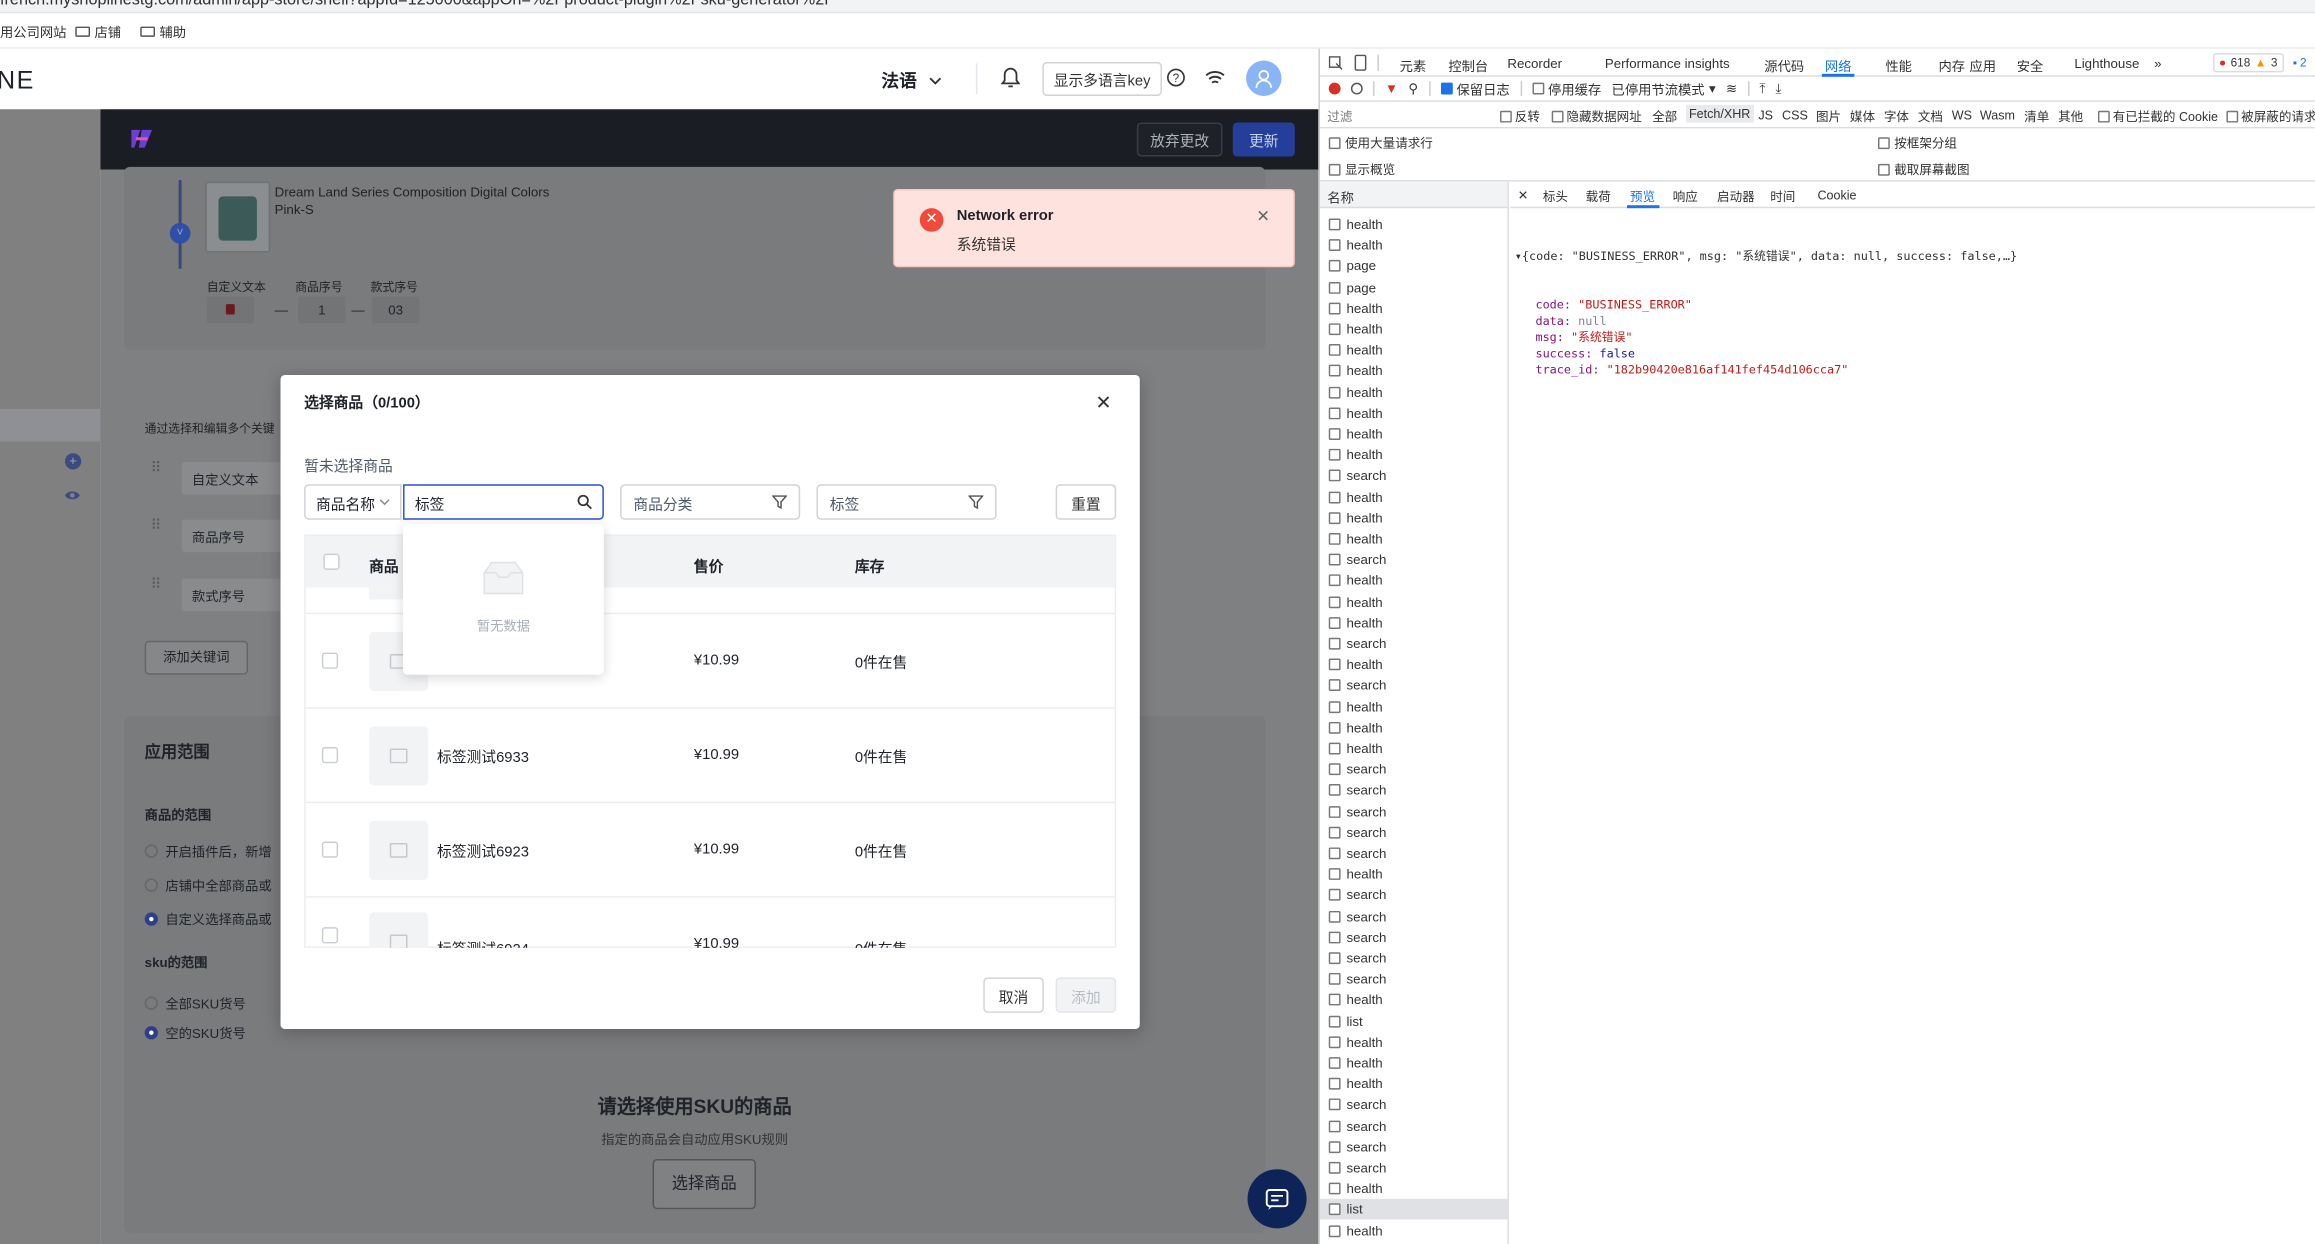  I want to click on filter-all: 全部, so click(1664, 117).